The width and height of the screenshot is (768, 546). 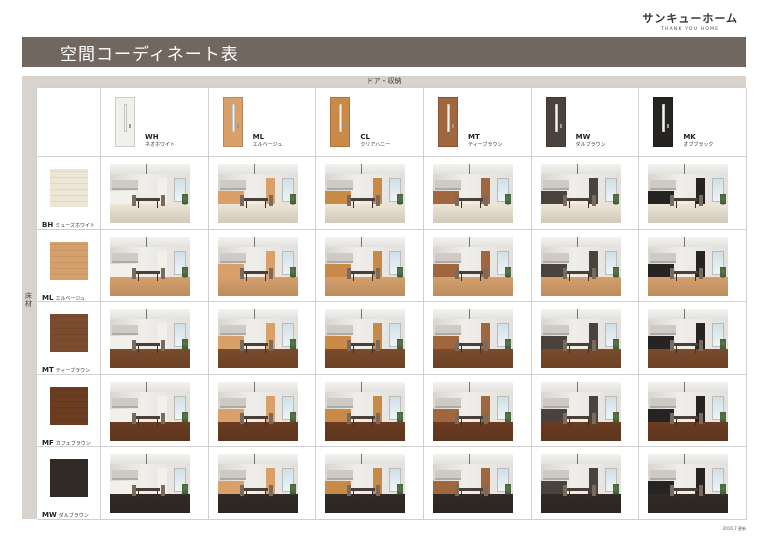 I want to click on door-handle, so click(x=560, y=126).